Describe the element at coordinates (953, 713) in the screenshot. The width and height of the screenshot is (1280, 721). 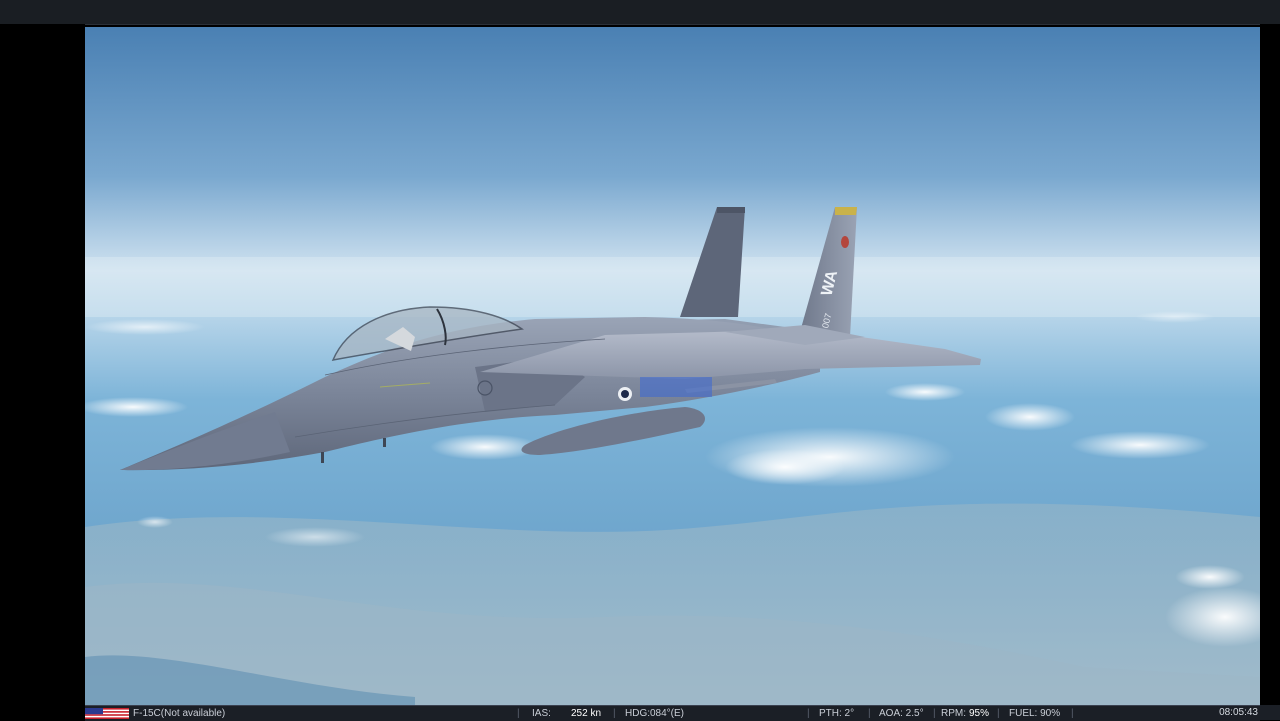
I see `rpm-label: RPM:` at that location.